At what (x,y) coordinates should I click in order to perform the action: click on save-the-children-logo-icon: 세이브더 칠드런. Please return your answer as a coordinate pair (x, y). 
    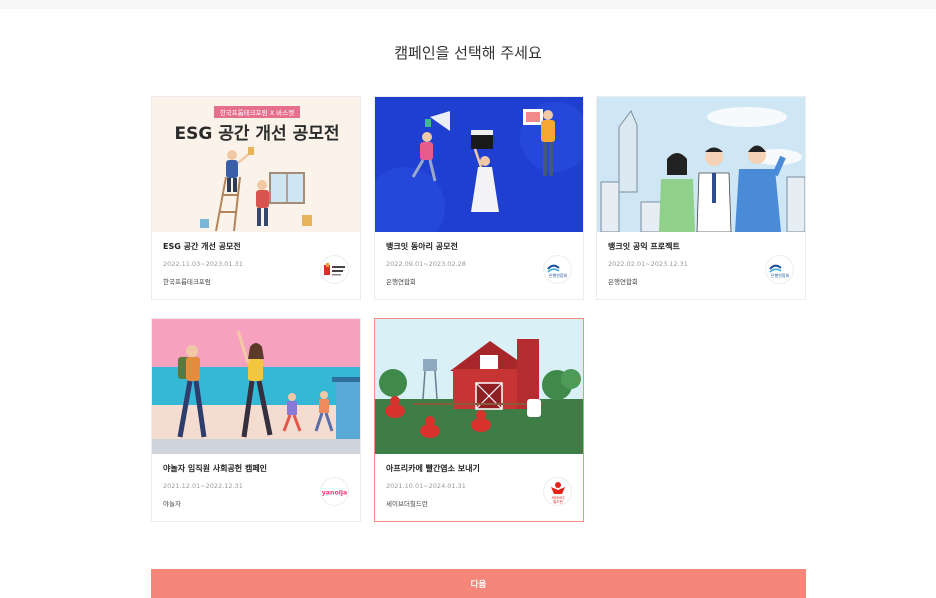
    Looking at the image, I should click on (557, 491).